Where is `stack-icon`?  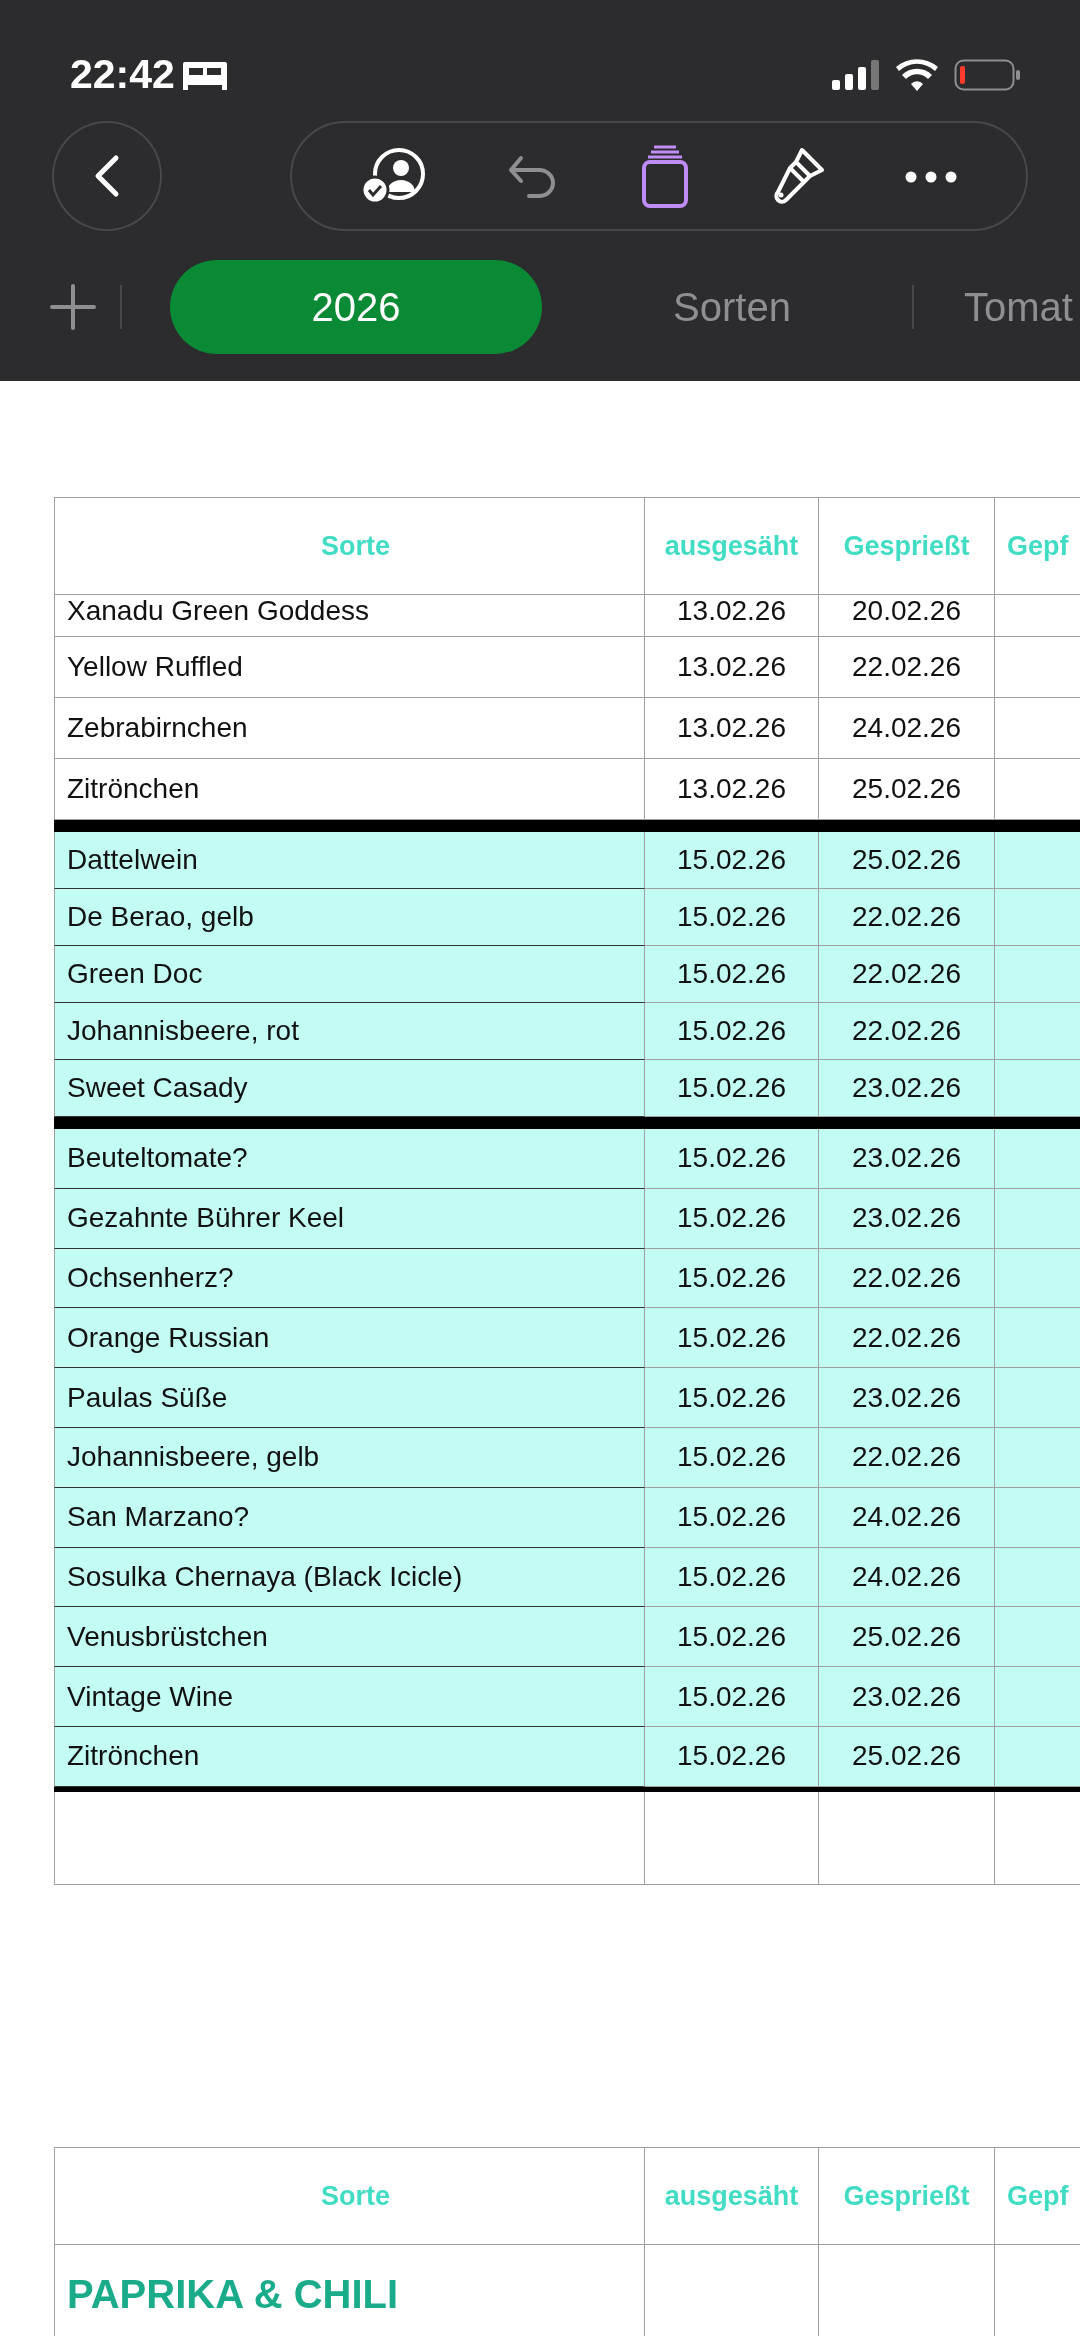
stack-icon is located at coordinates (664, 176).